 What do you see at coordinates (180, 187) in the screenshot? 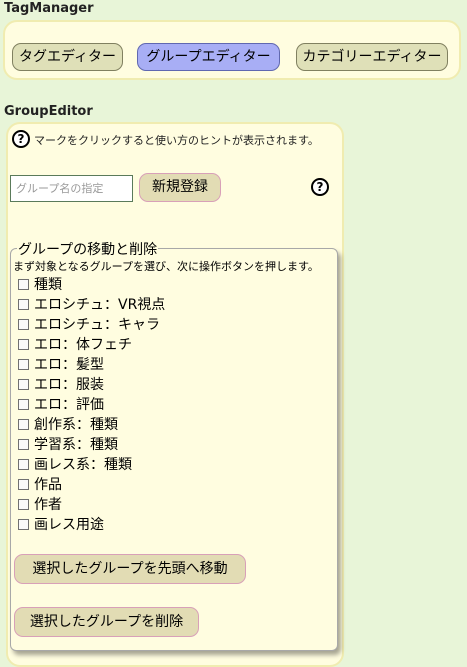
I see `register-button: 新規登録` at bounding box center [180, 187].